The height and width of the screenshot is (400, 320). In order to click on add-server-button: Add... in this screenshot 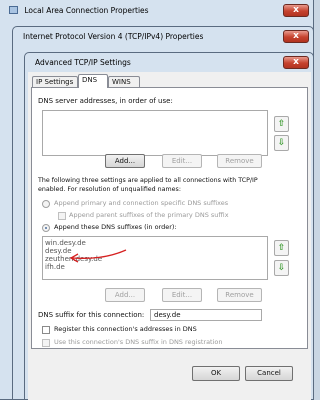, I will do `click(125, 161)`.